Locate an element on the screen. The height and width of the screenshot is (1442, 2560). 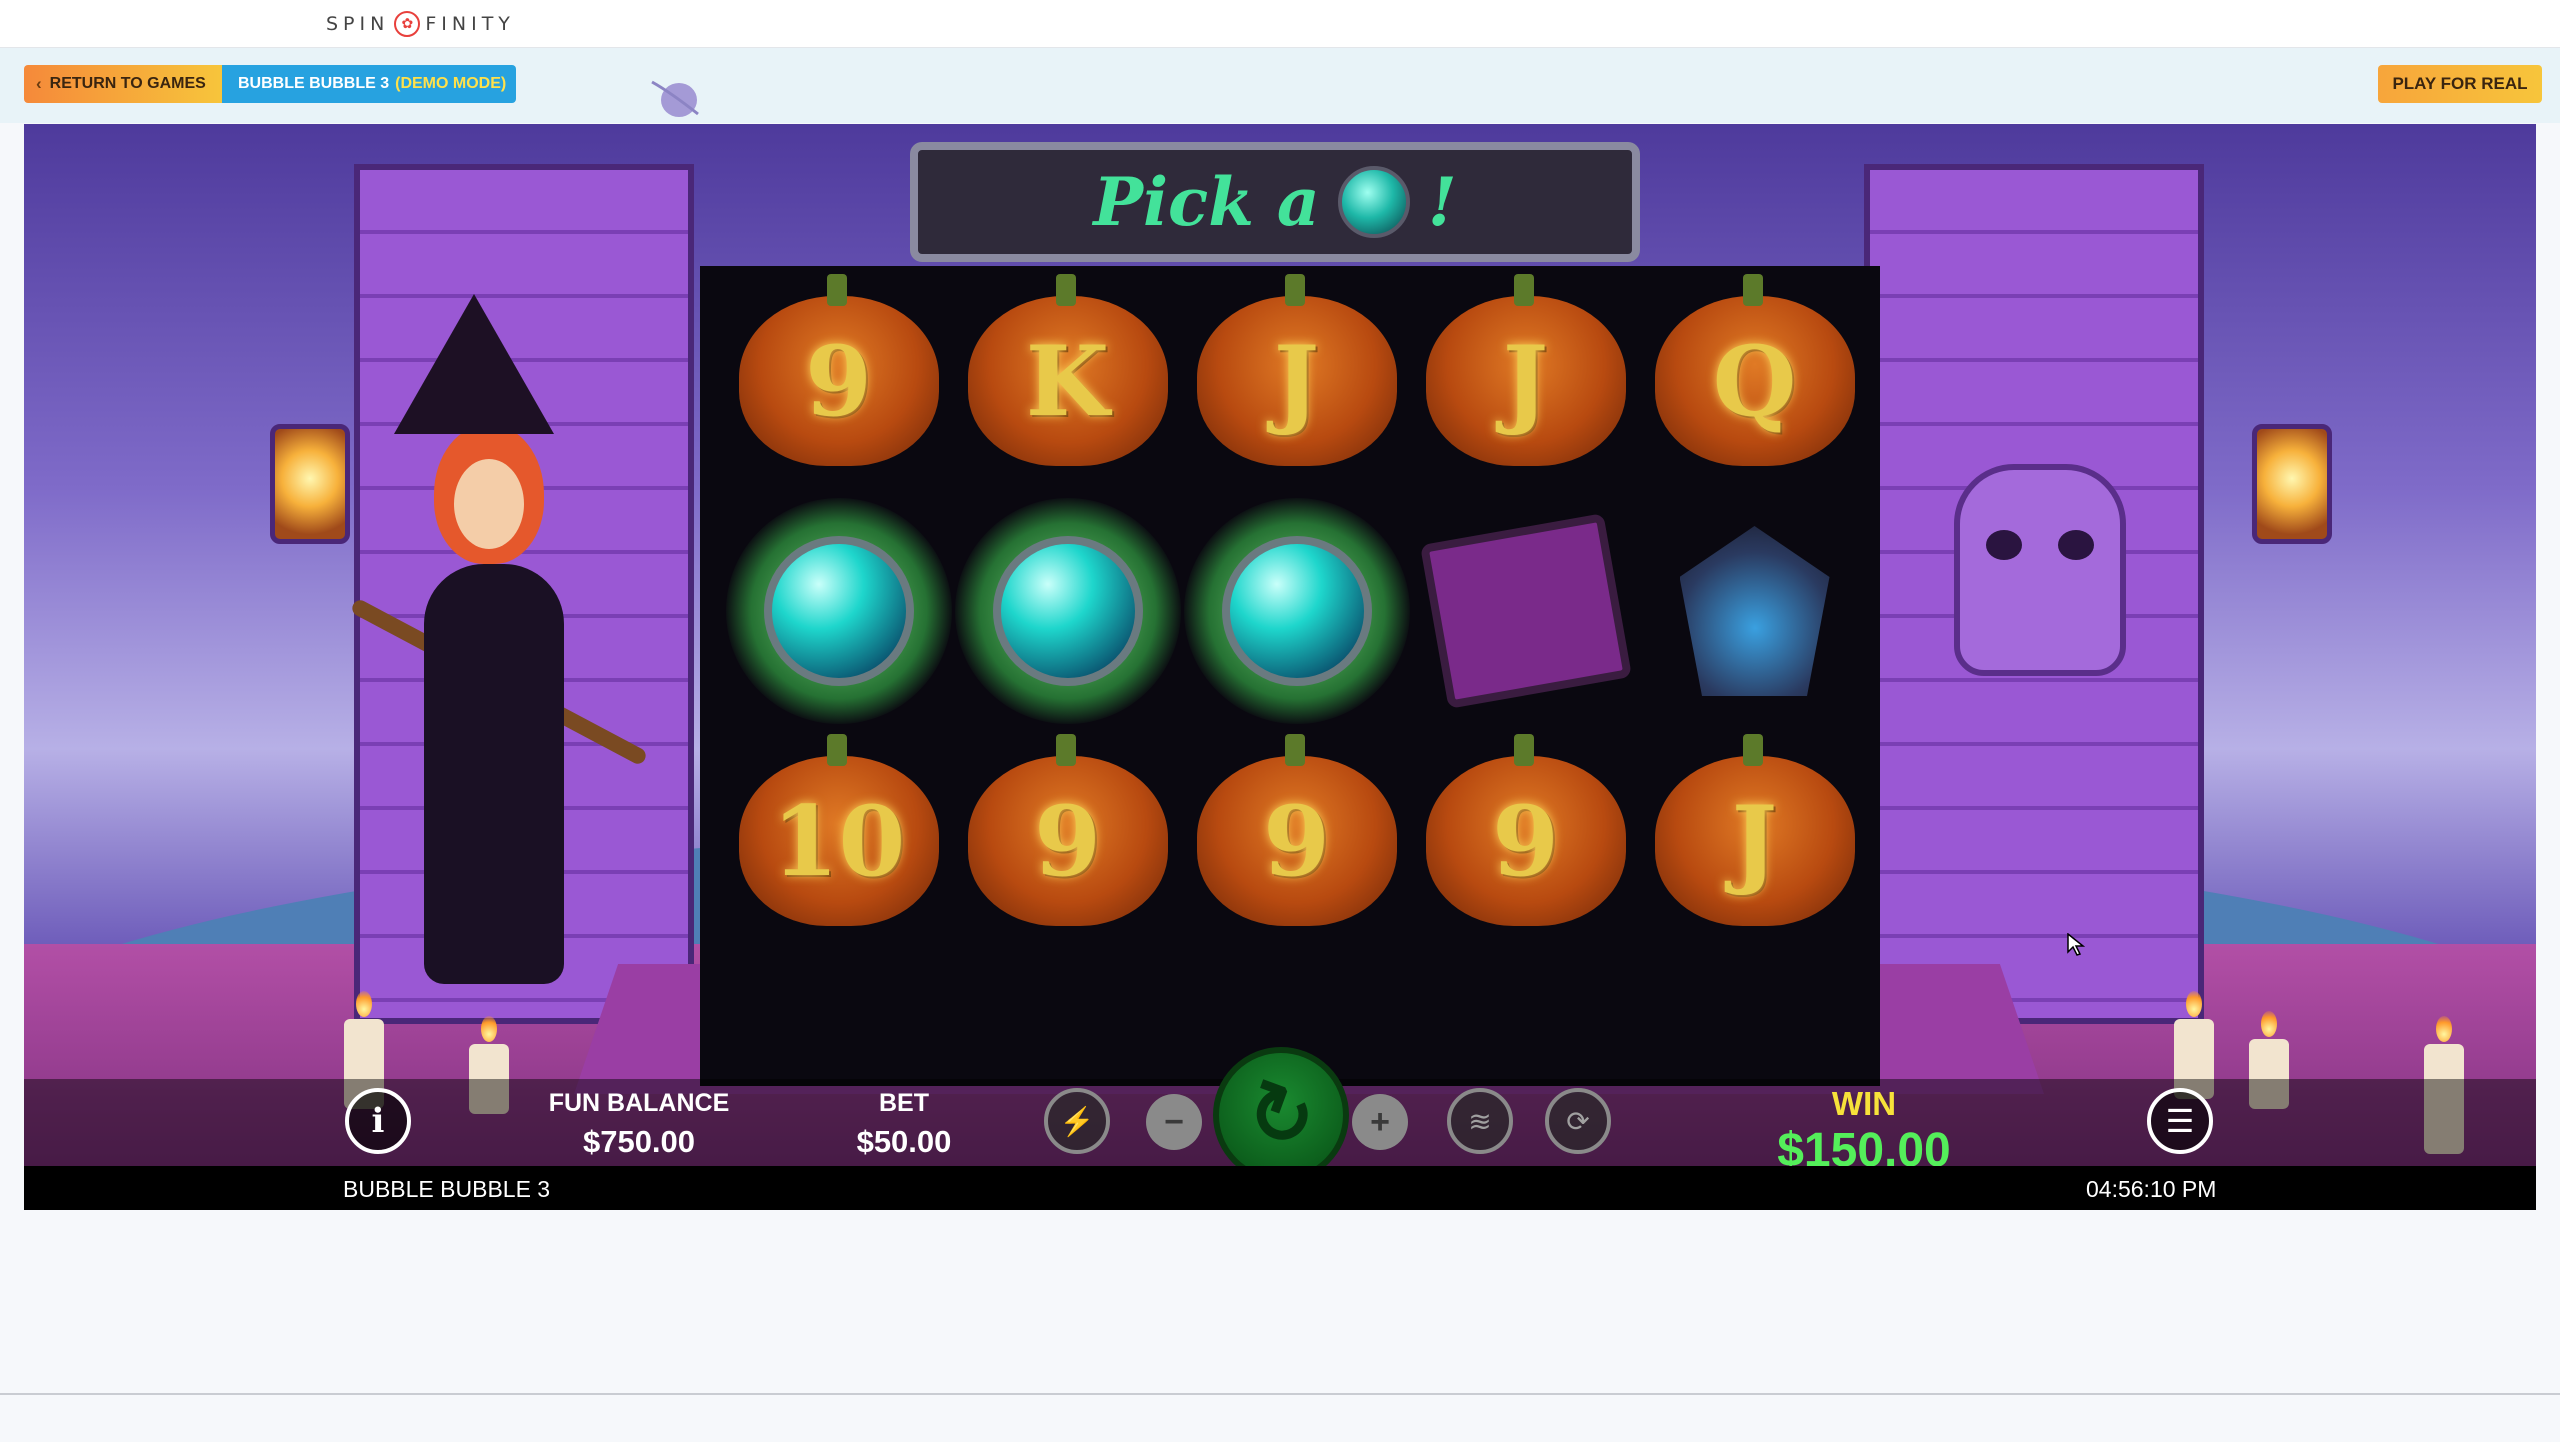
spell-book-icon is located at coordinates (1525, 611).